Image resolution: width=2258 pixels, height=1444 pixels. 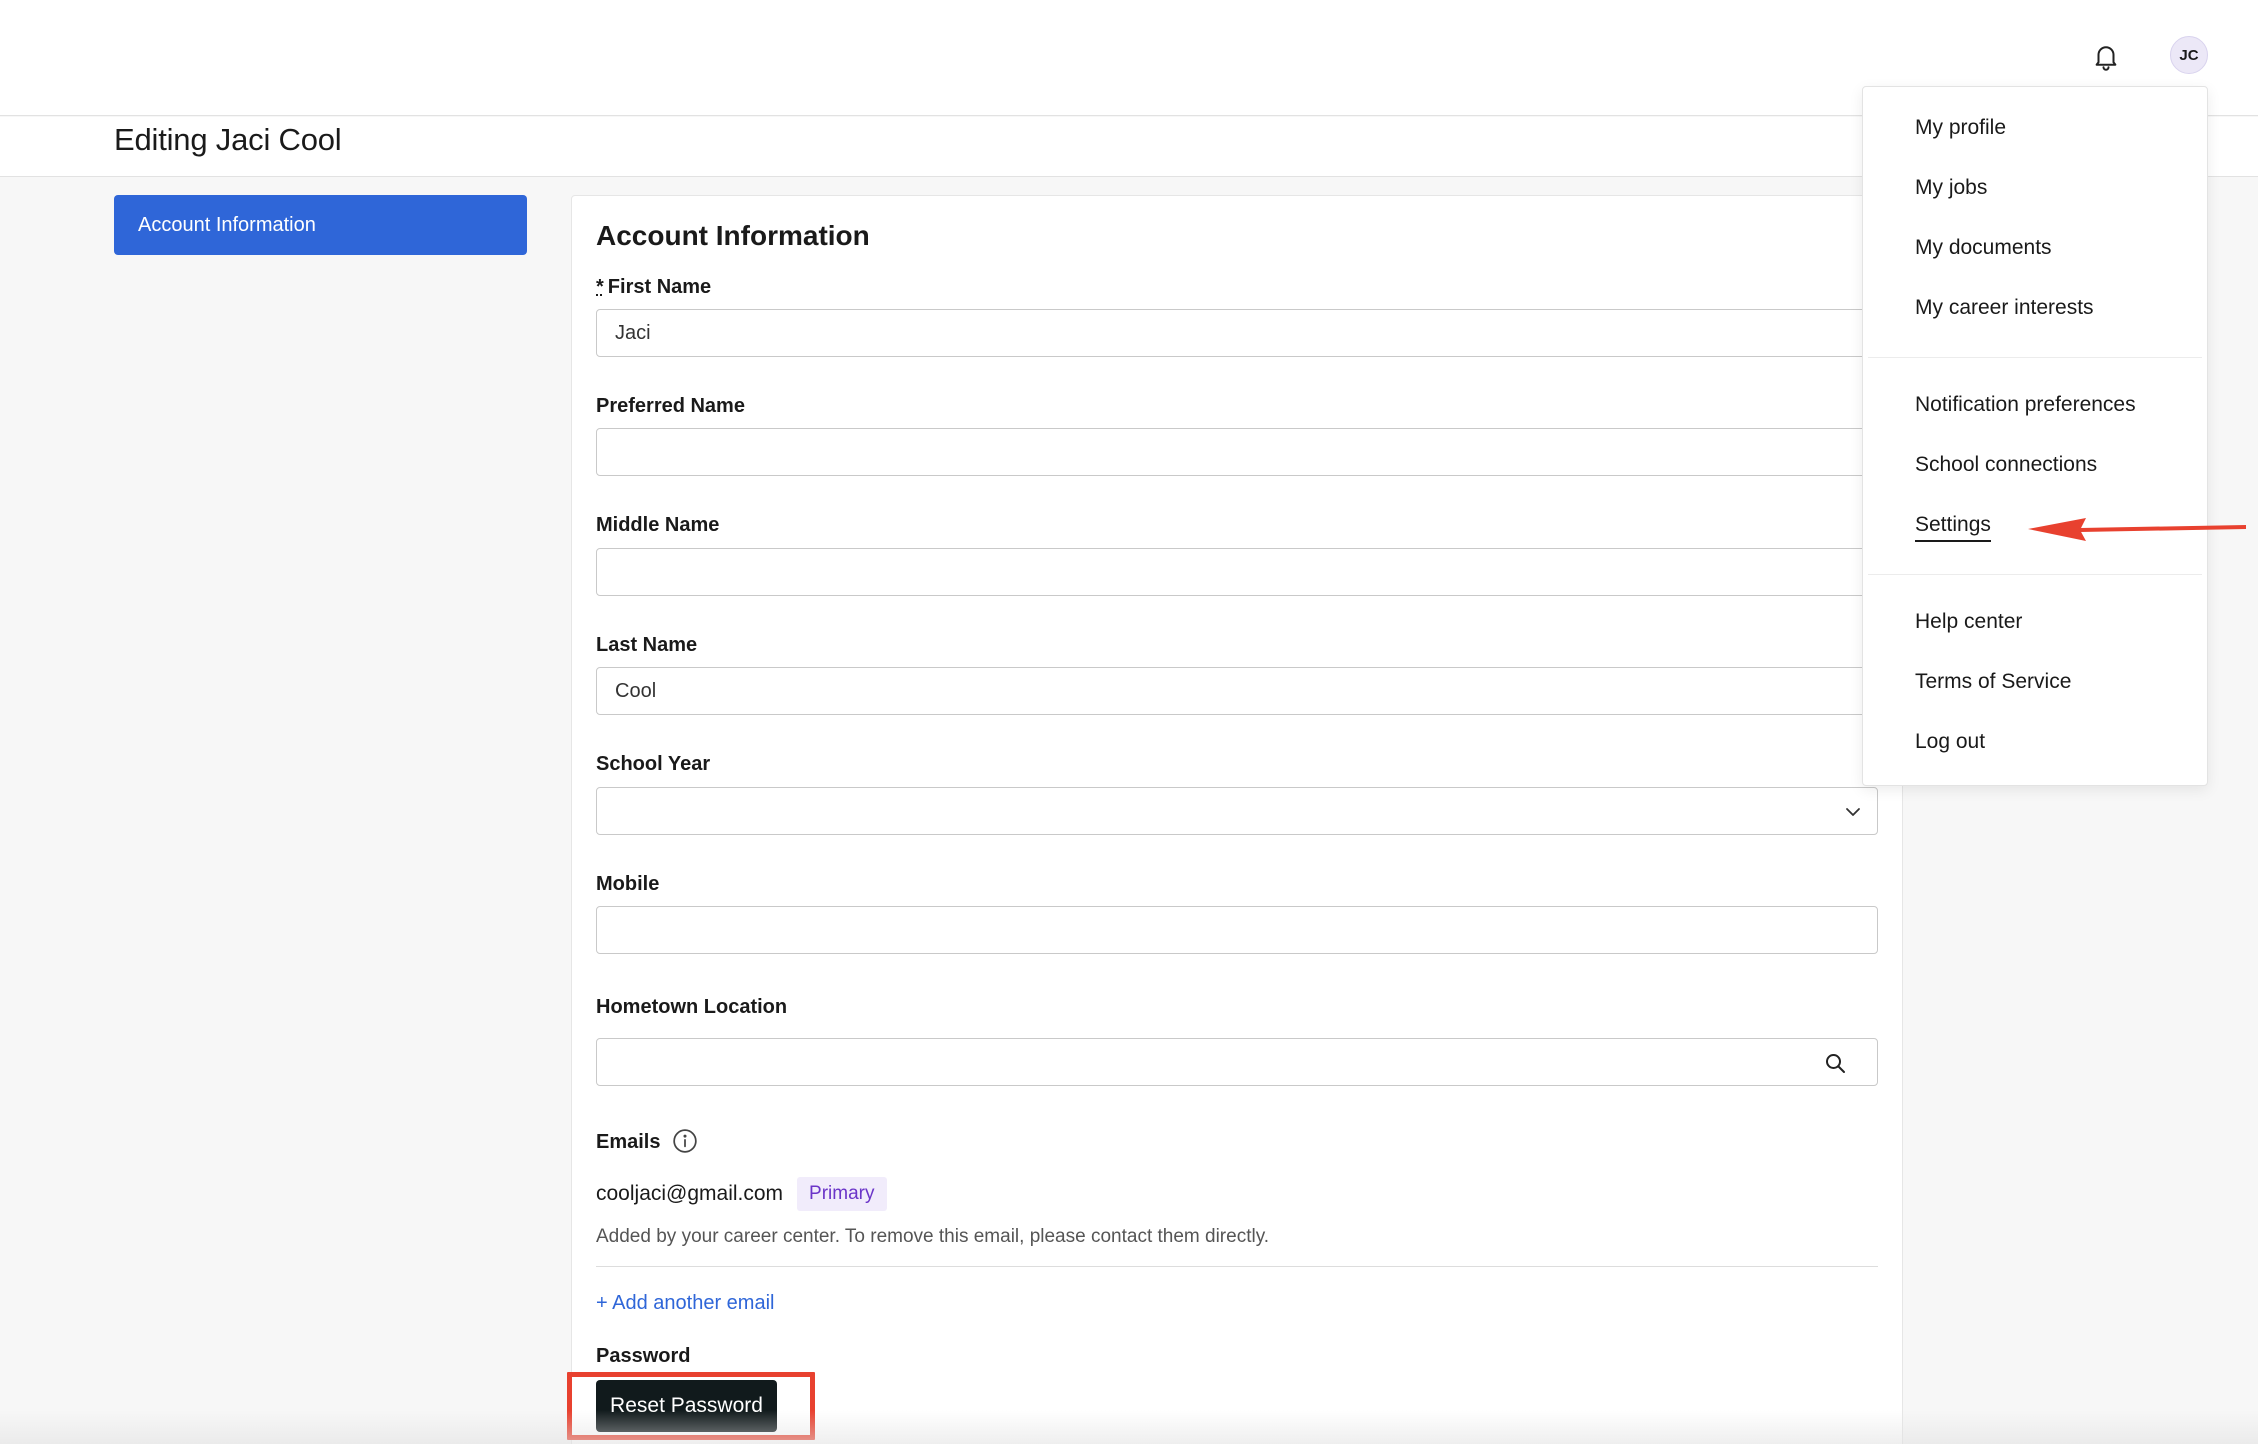 I want to click on page-title: Editing Jaci Cool, so click(x=228, y=139).